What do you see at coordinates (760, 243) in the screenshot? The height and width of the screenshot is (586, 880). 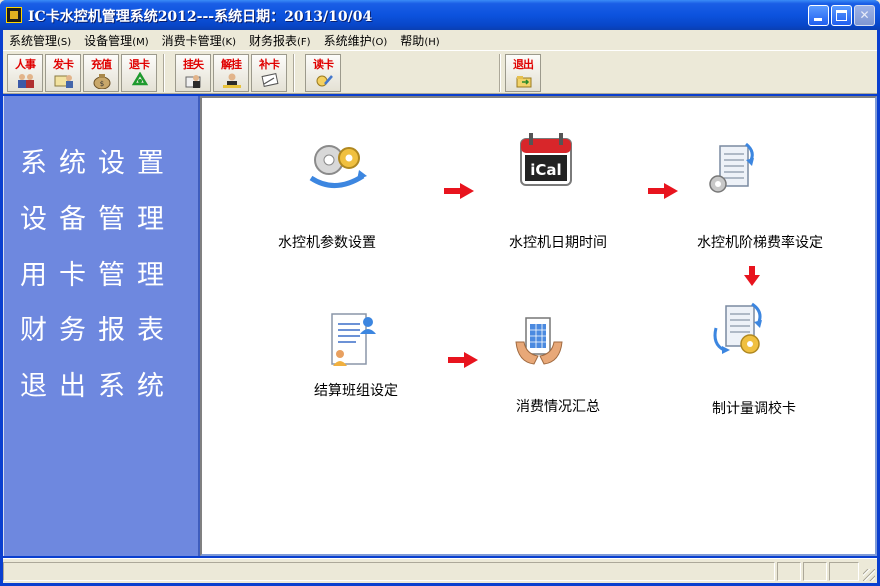 I see `module-tiered-rate-label: 水控机阶梯费率设定` at bounding box center [760, 243].